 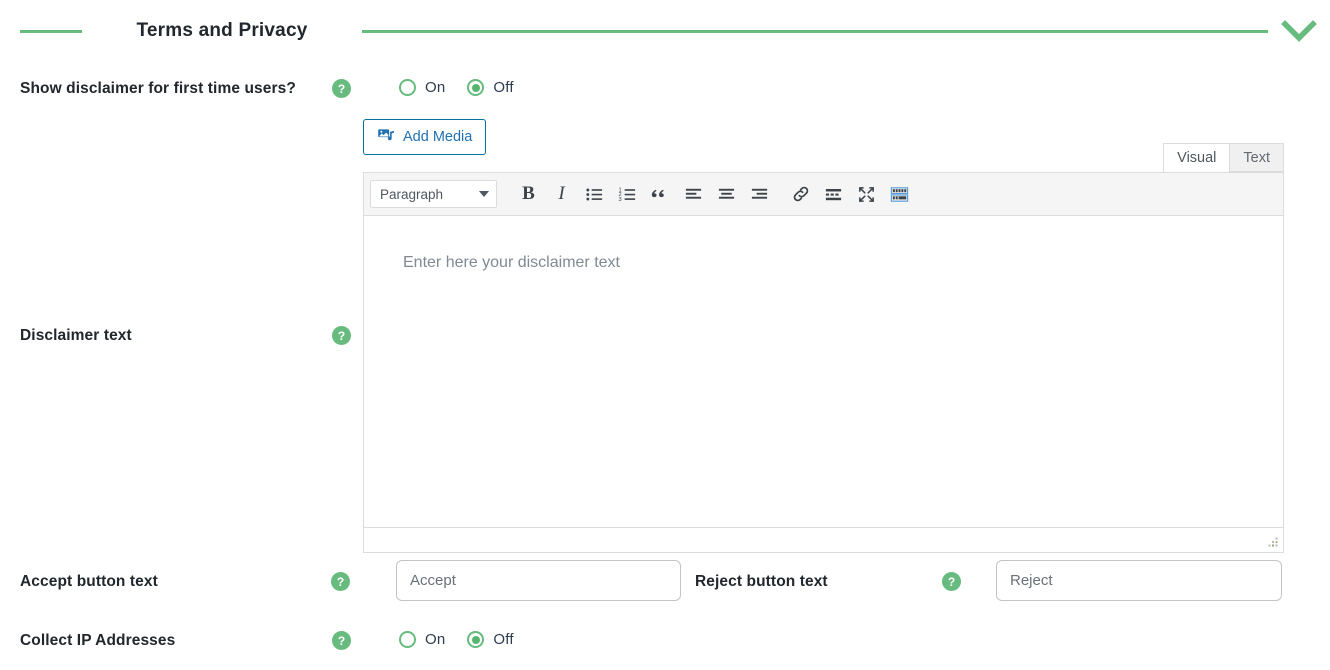 What do you see at coordinates (340, 581) in the screenshot?
I see `help-icon-accept-button: ?` at bounding box center [340, 581].